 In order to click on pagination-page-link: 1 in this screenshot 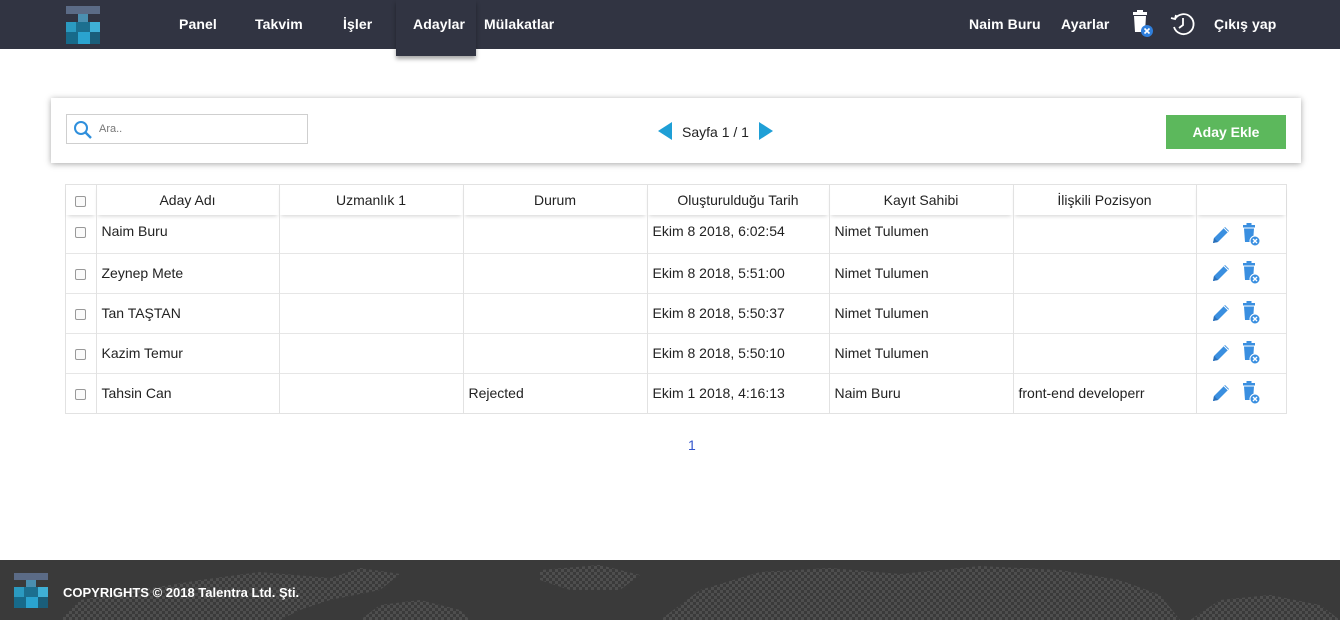, I will do `click(692, 445)`.